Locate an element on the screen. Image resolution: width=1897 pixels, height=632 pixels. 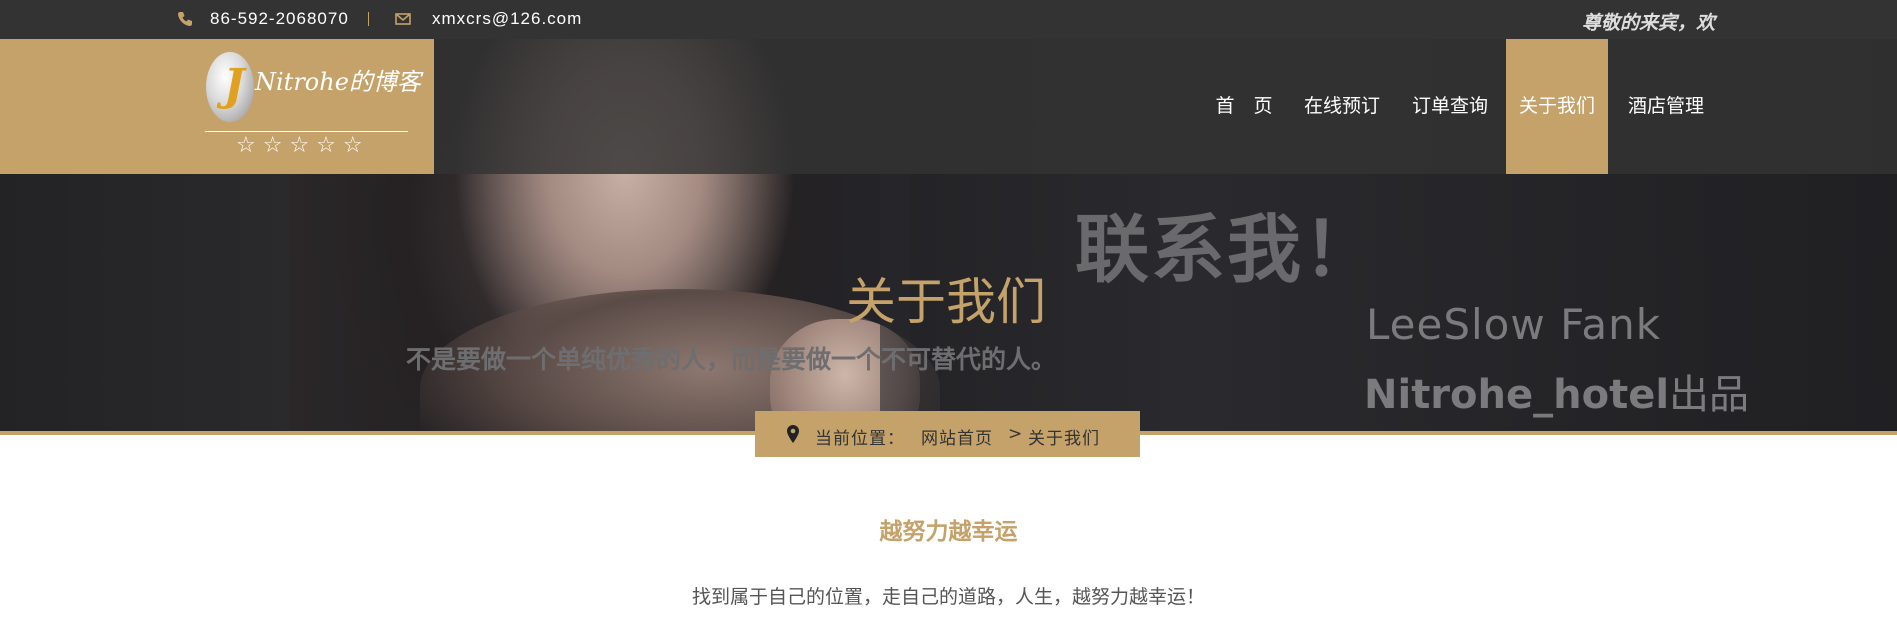
welcome-marquee: 尊敬的来宾，欢 is located at coordinates (1640, 19).